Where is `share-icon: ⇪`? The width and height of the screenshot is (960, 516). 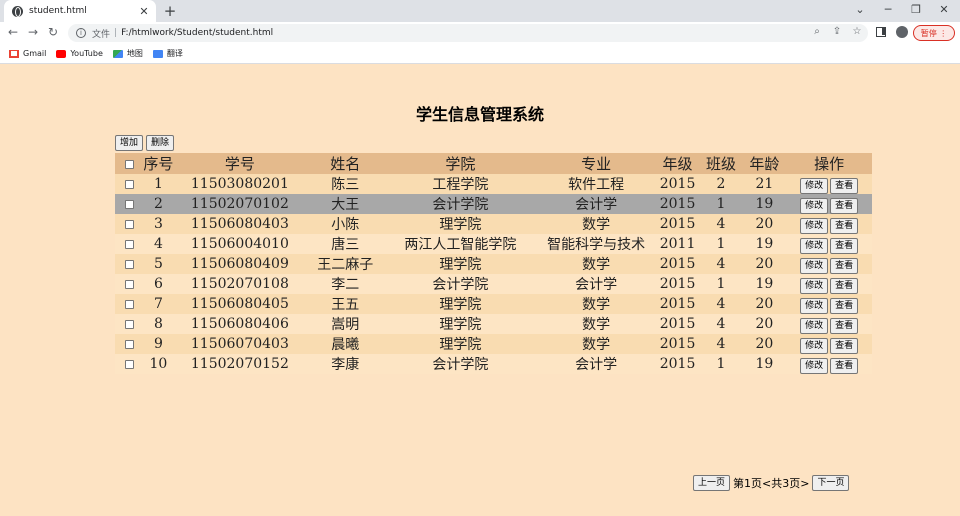
share-icon: ⇪ is located at coordinates (837, 31).